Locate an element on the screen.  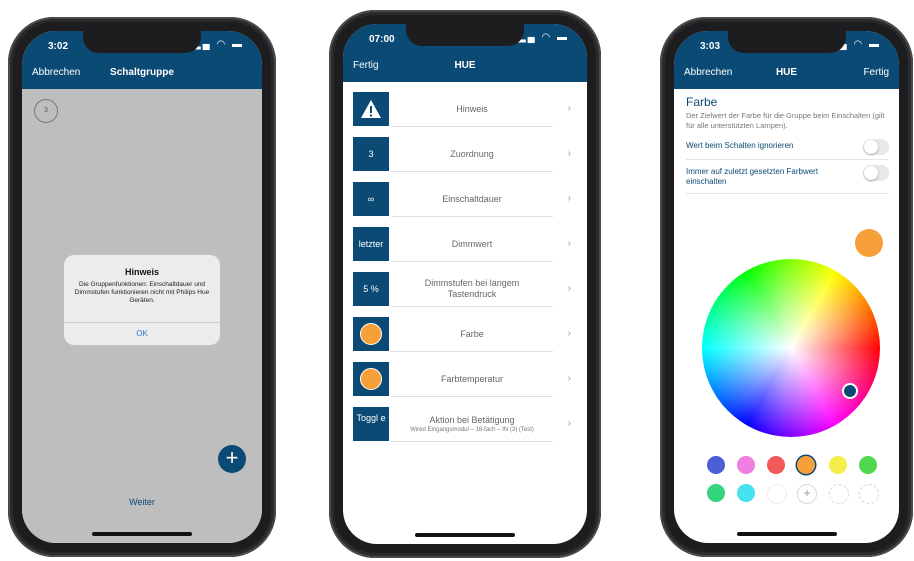
last-color-toggle is located at coordinates (876, 173).